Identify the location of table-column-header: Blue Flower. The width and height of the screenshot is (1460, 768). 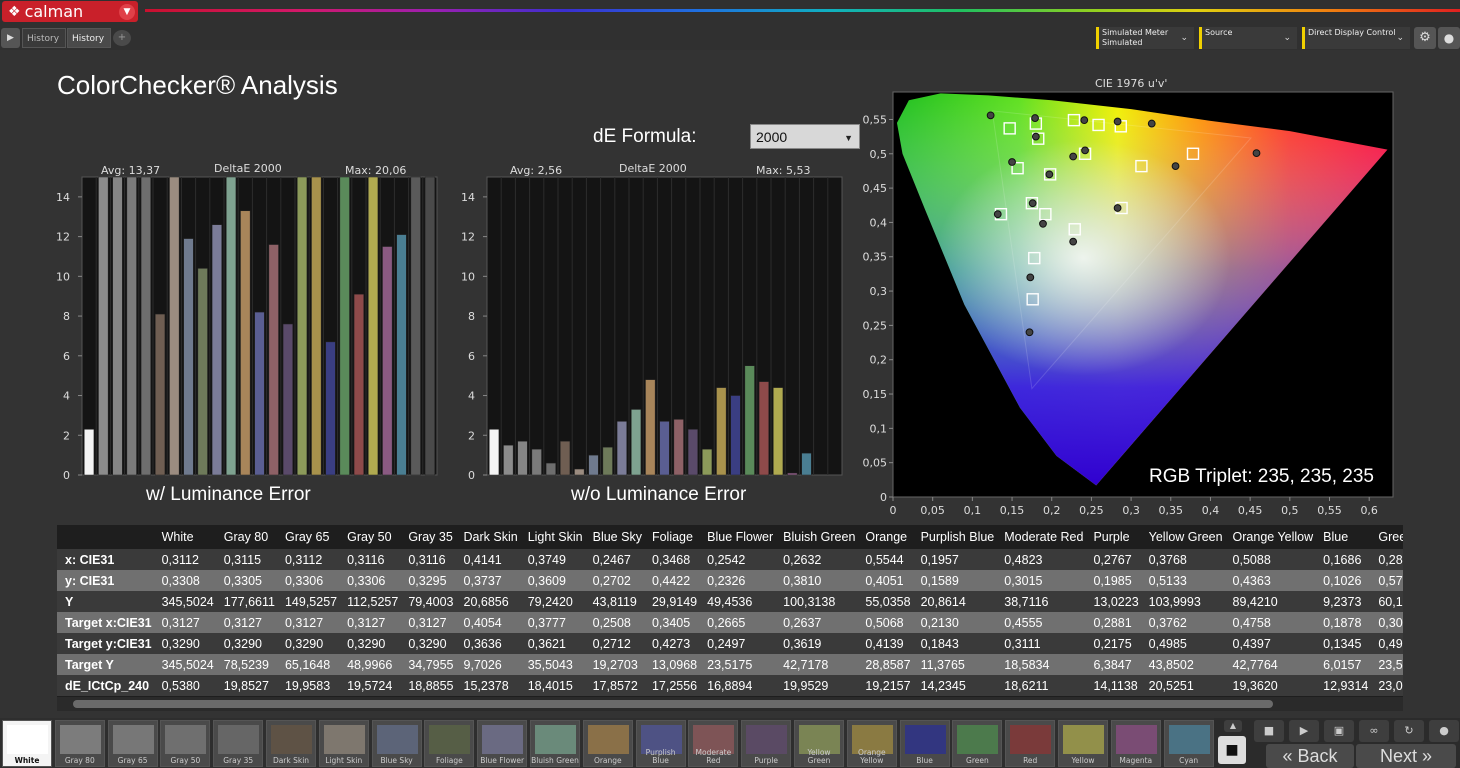
(741, 537).